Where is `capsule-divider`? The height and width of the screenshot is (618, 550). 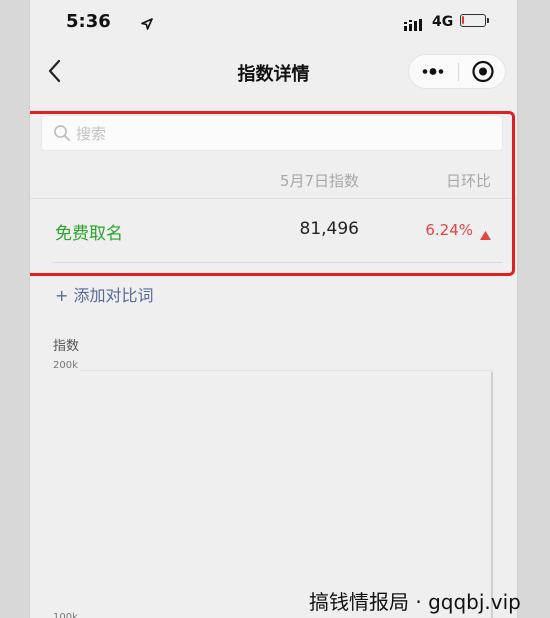
capsule-divider is located at coordinates (458, 72).